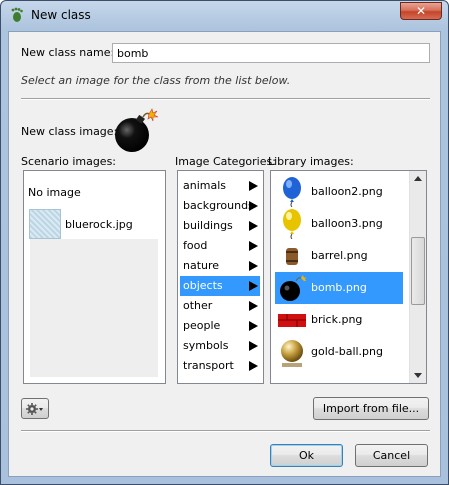  Describe the element at coordinates (292, 353) in the screenshot. I see `gold-ball-icon` at that location.